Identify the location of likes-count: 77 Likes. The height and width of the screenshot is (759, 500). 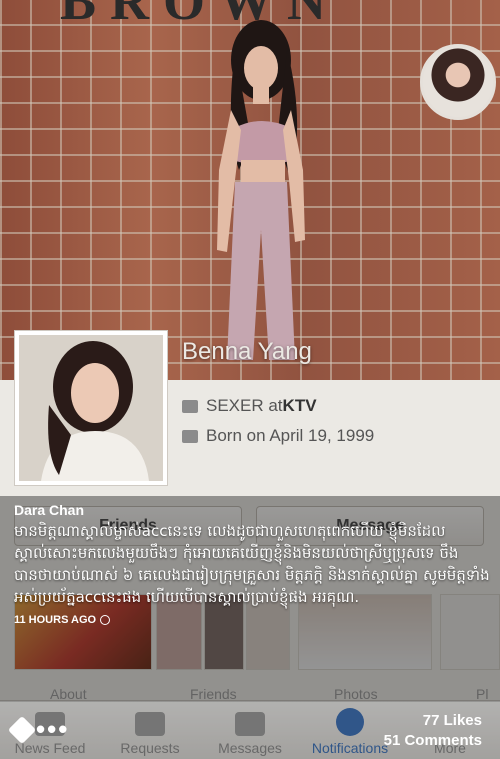
(452, 720).